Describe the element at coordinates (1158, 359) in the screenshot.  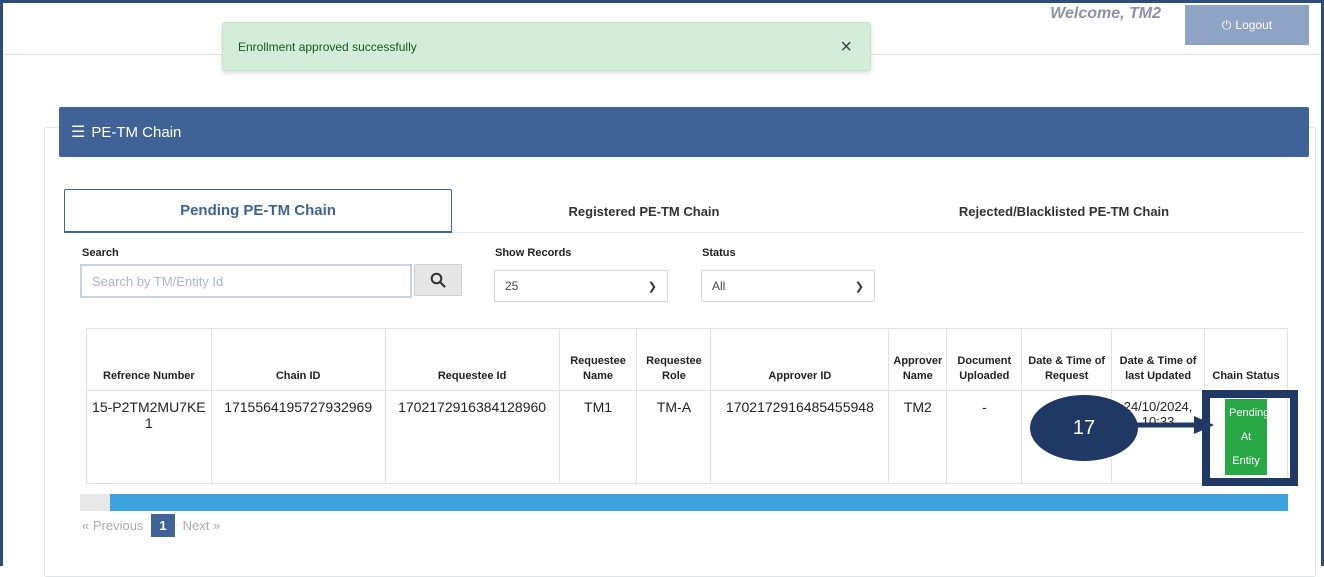
I see `column-header: Date & Time of last Updated` at that location.